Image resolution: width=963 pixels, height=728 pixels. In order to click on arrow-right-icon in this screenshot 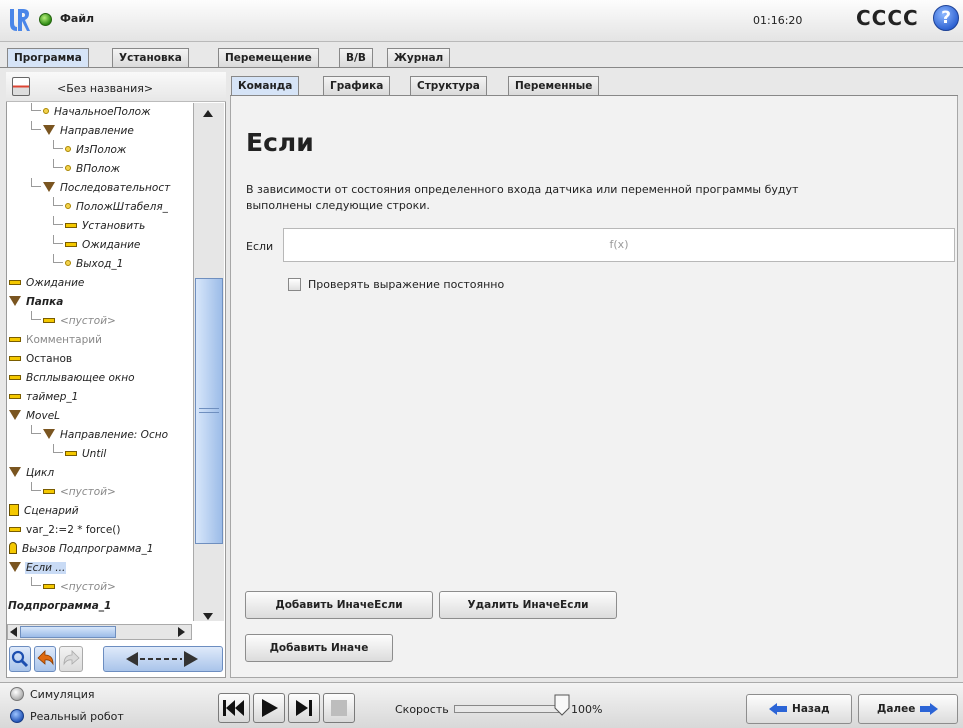, I will do `click(929, 709)`.